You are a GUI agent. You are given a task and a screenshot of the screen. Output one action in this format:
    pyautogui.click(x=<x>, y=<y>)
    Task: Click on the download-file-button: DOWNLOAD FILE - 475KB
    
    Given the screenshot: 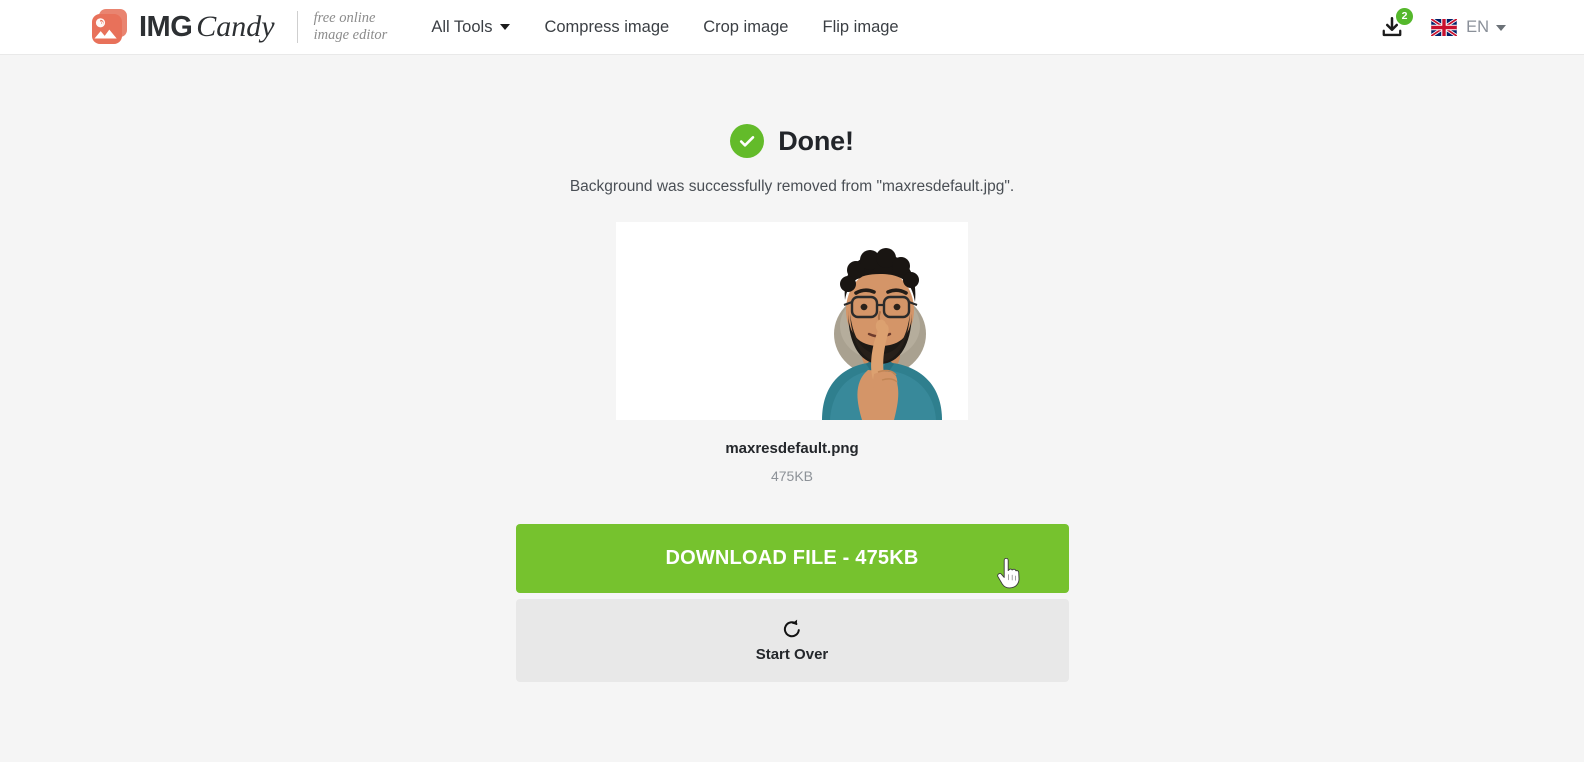 What is the action you would take?
    pyautogui.click(x=792, y=558)
    